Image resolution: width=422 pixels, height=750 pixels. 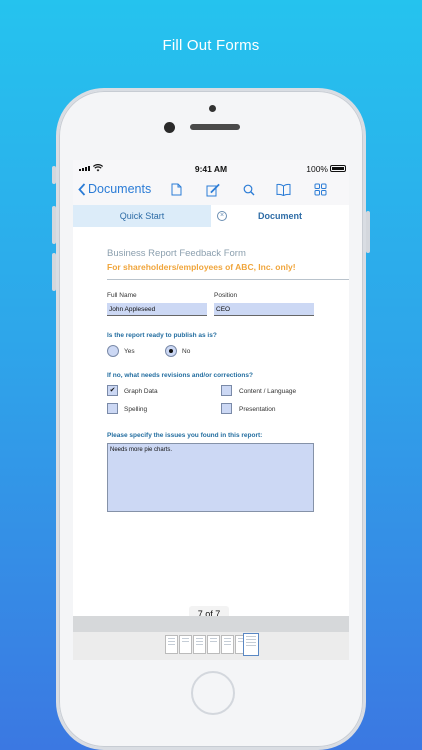 What do you see at coordinates (338, 168) in the screenshot?
I see `battery-icon` at bounding box center [338, 168].